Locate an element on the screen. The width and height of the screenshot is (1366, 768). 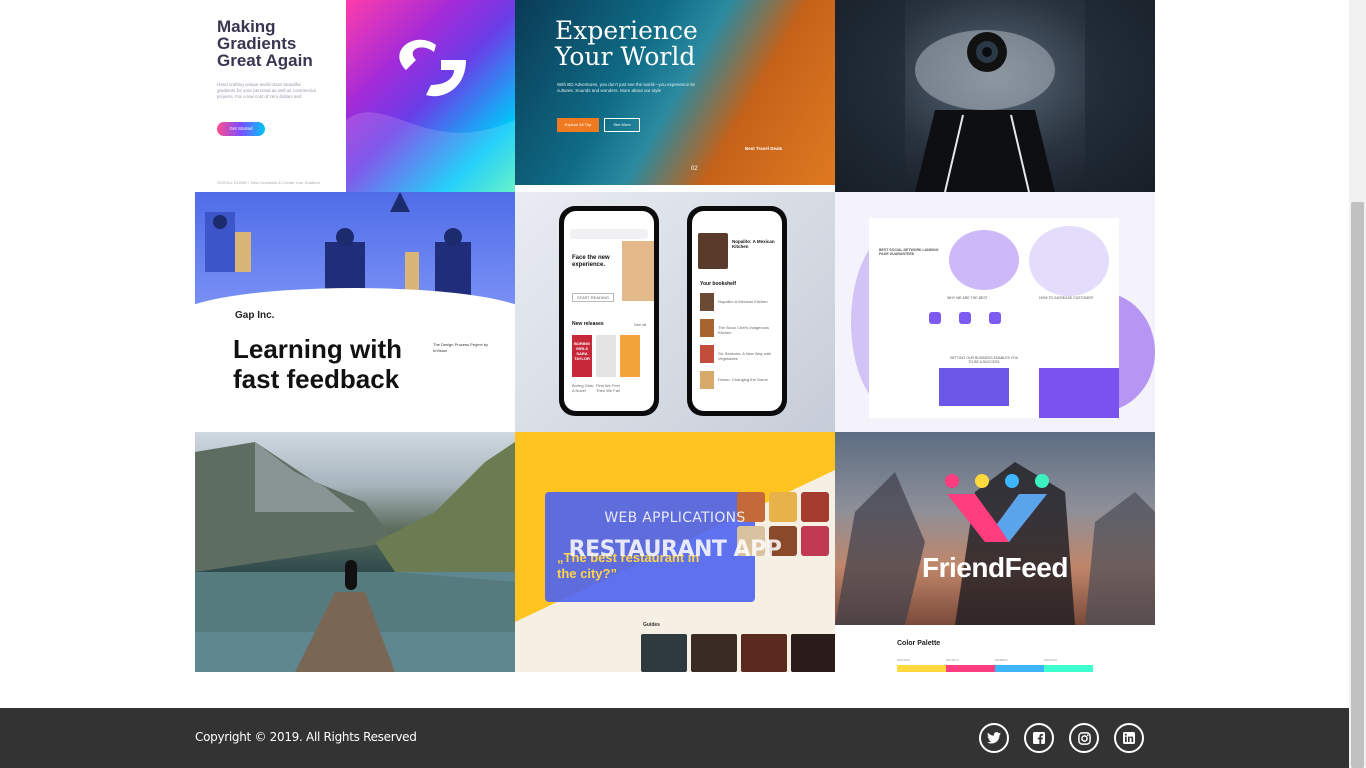
instagram-icon is located at coordinates (1084, 738).